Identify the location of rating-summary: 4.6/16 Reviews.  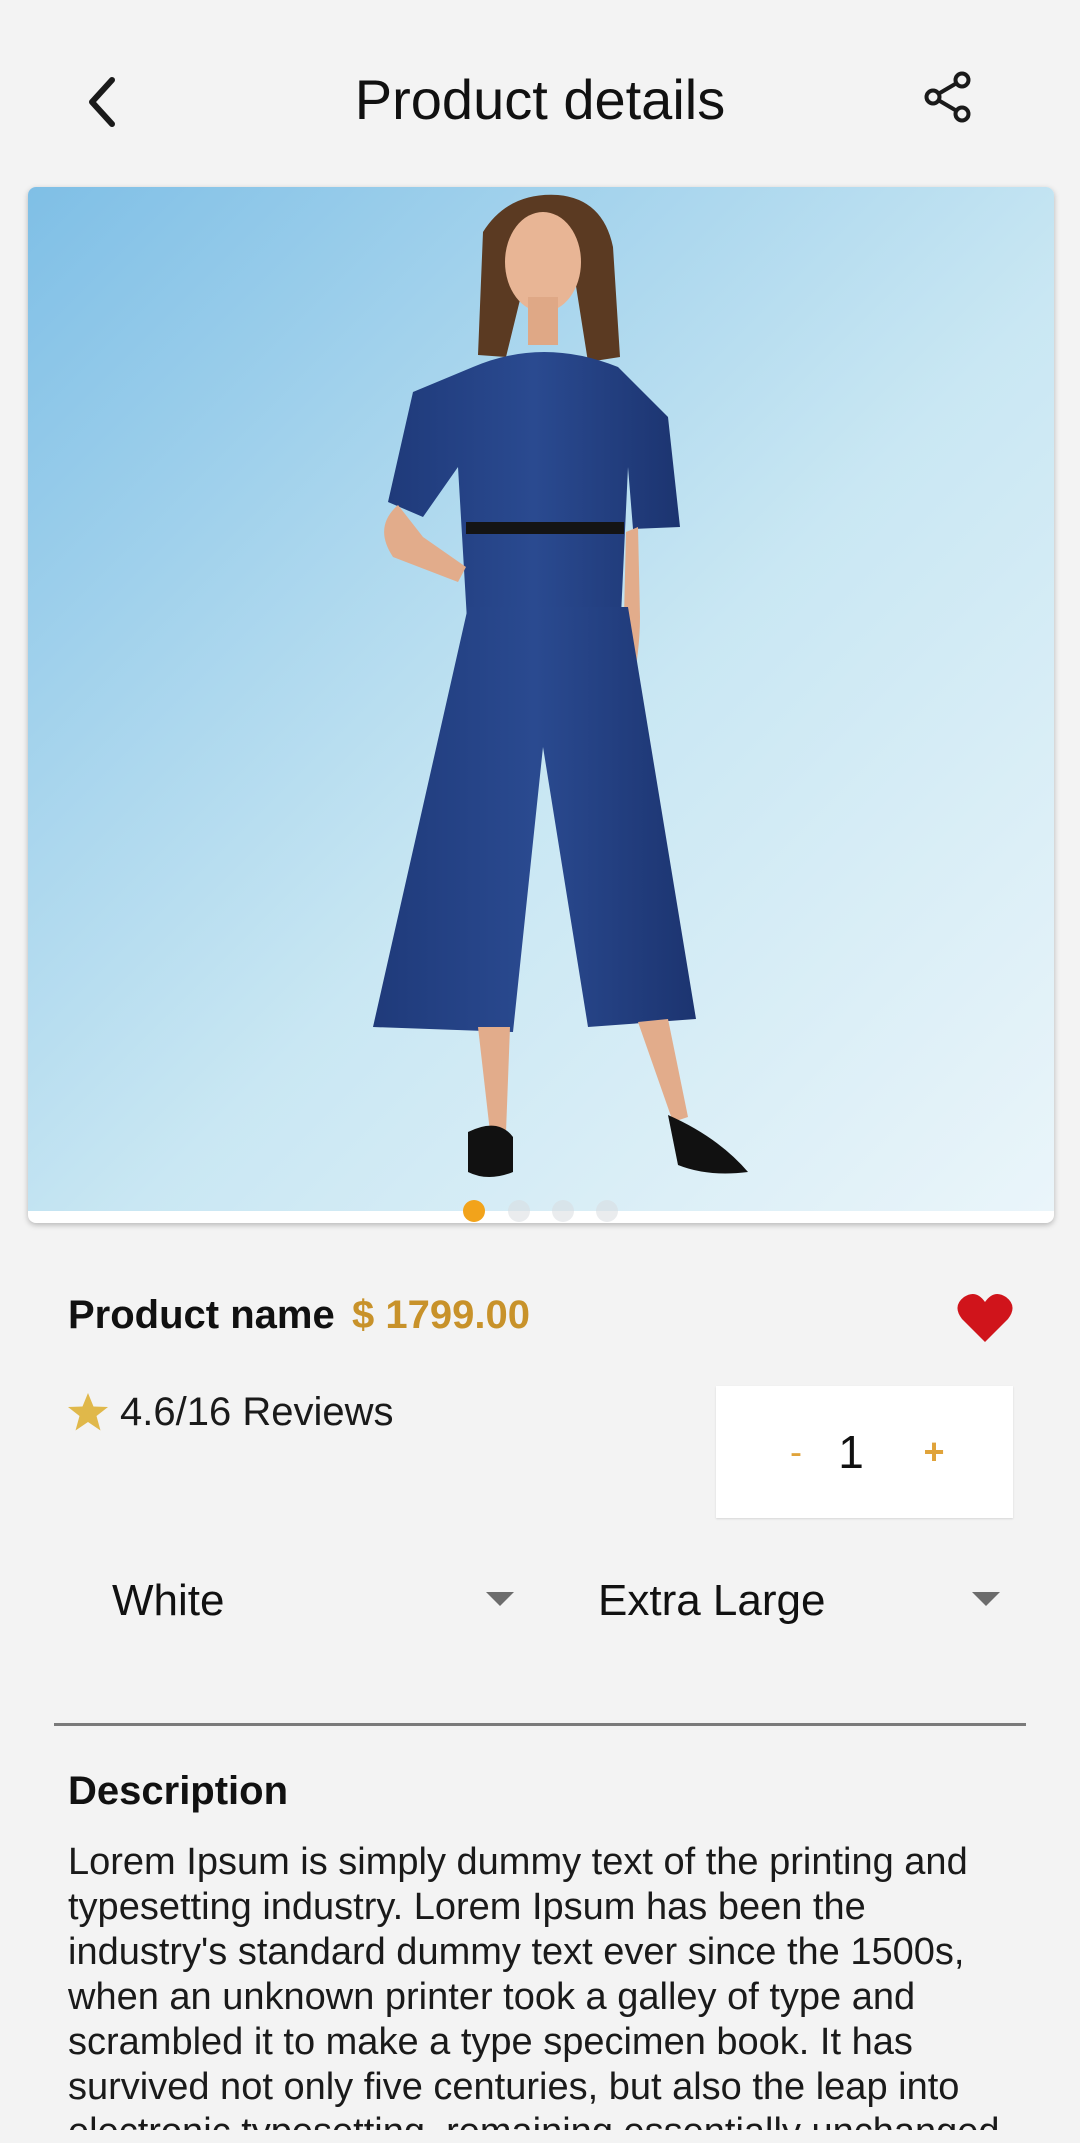
(229, 1412).